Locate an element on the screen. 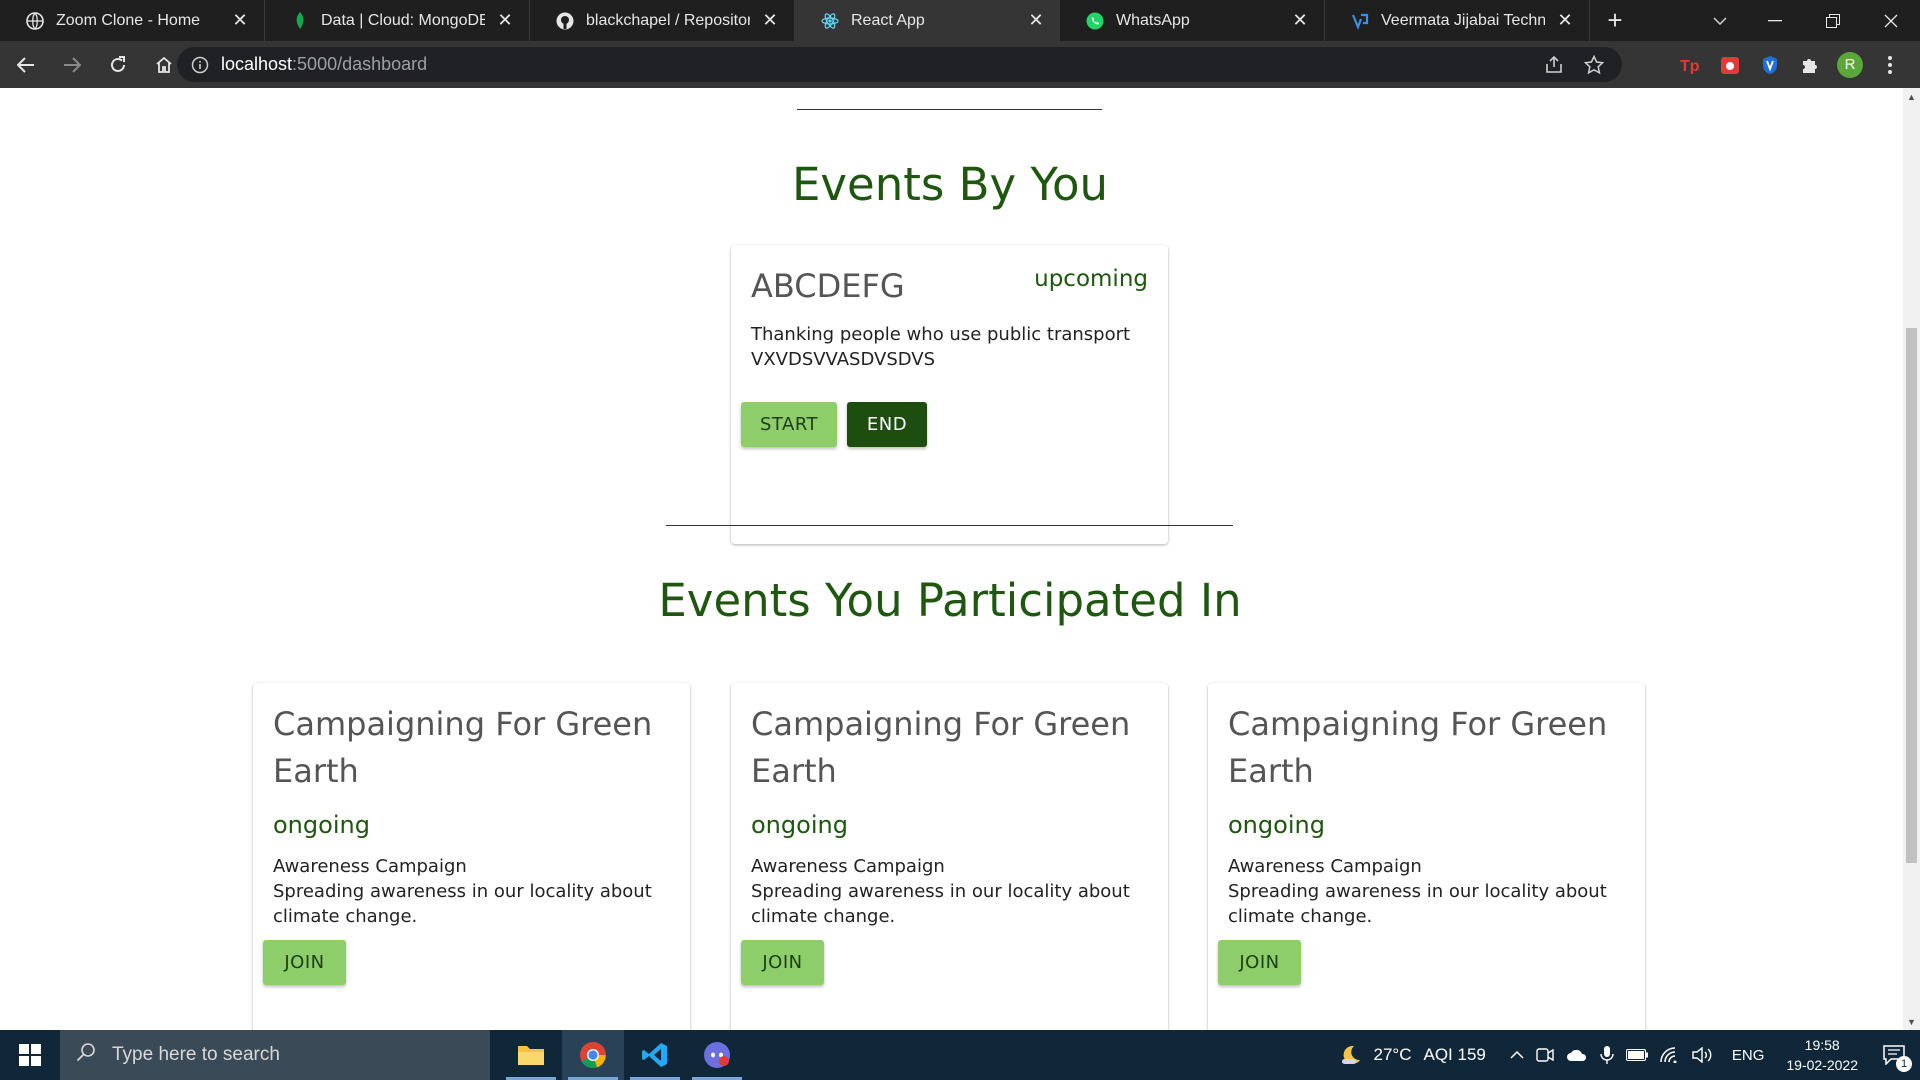 This screenshot has height=1080, width=1920. tab-search-chevron-icon is located at coordinates (1720, 20).